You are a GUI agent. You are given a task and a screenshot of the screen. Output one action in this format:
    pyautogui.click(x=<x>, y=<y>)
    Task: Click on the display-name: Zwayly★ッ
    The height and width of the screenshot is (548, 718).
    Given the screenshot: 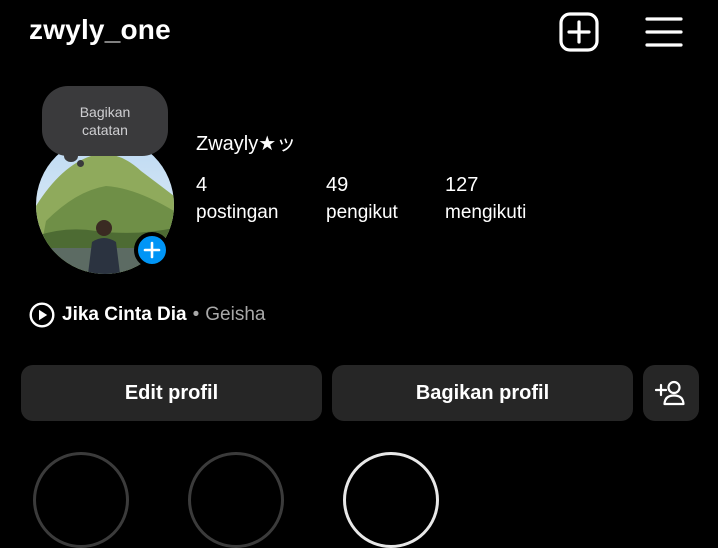 What is the action you would take?
    pyautogui.click(x=246, y=144)
    